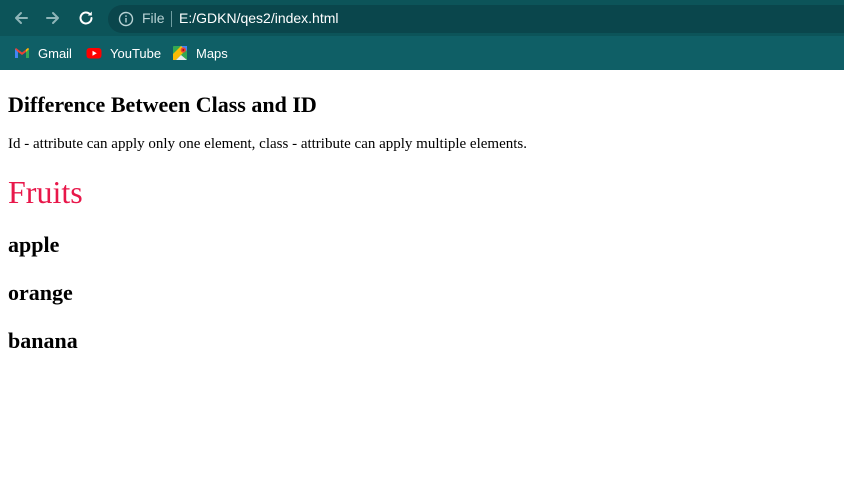  I want to click on page-heading: Difference Between Class and ID, so click(162, 104).